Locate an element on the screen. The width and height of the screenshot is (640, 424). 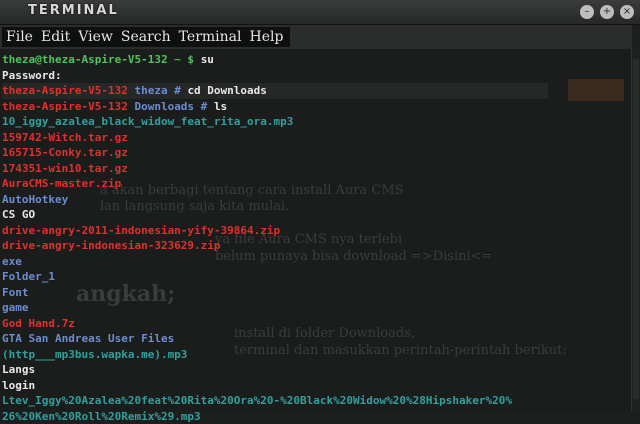
terminal-text: su is located at coordinates (207, 59).